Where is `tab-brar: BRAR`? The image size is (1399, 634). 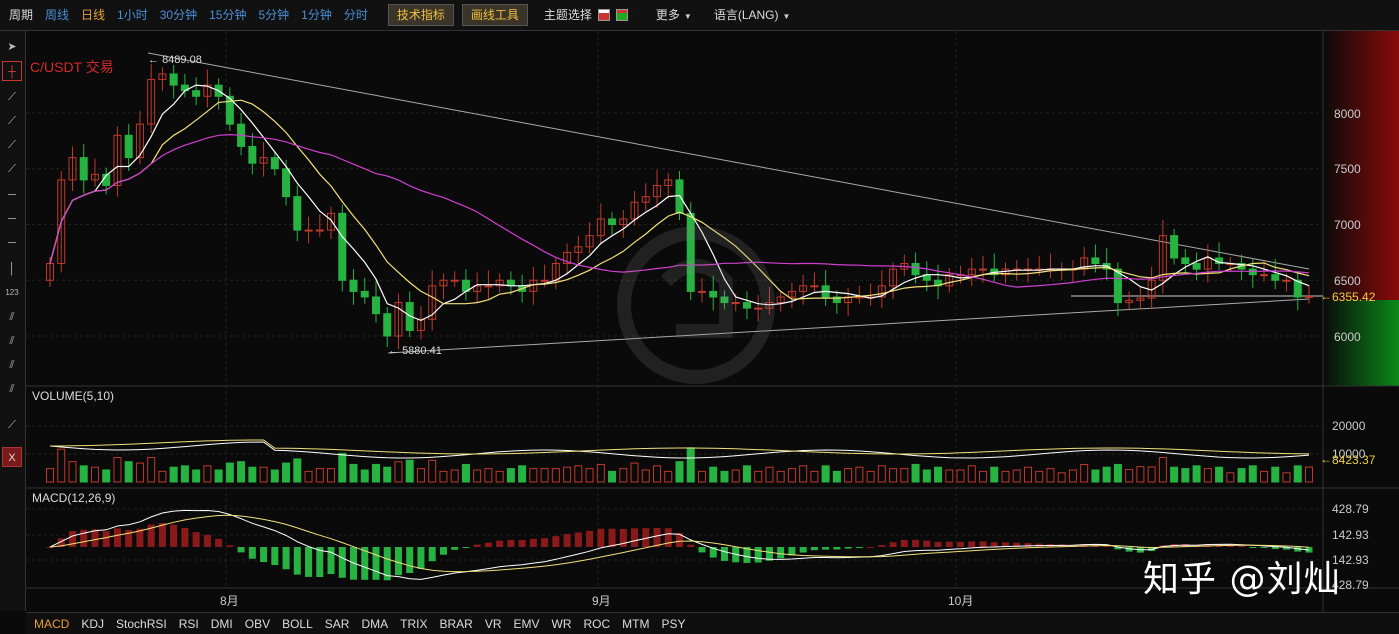
tab-brar: BRAR is located at coordinates (455, 624).